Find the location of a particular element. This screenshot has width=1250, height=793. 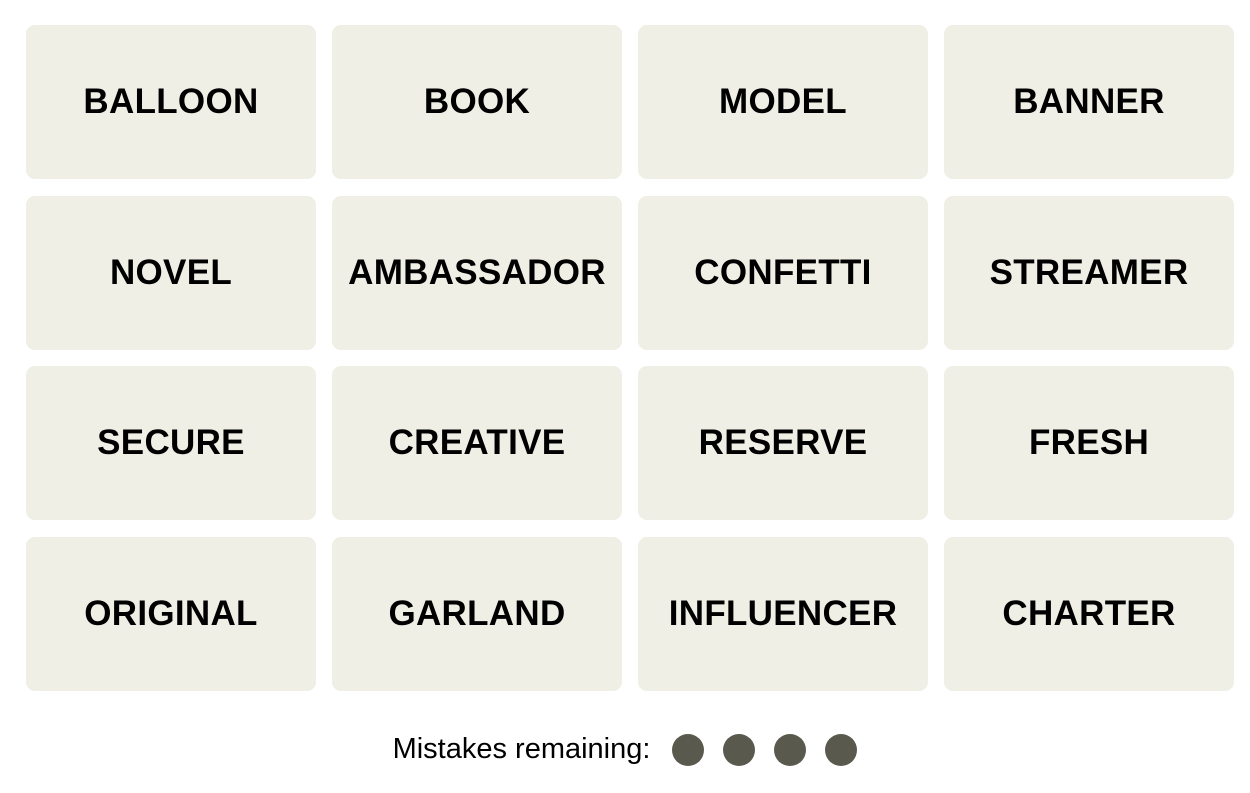

word-tile: NOVEL is located at coordinates (171, 272).